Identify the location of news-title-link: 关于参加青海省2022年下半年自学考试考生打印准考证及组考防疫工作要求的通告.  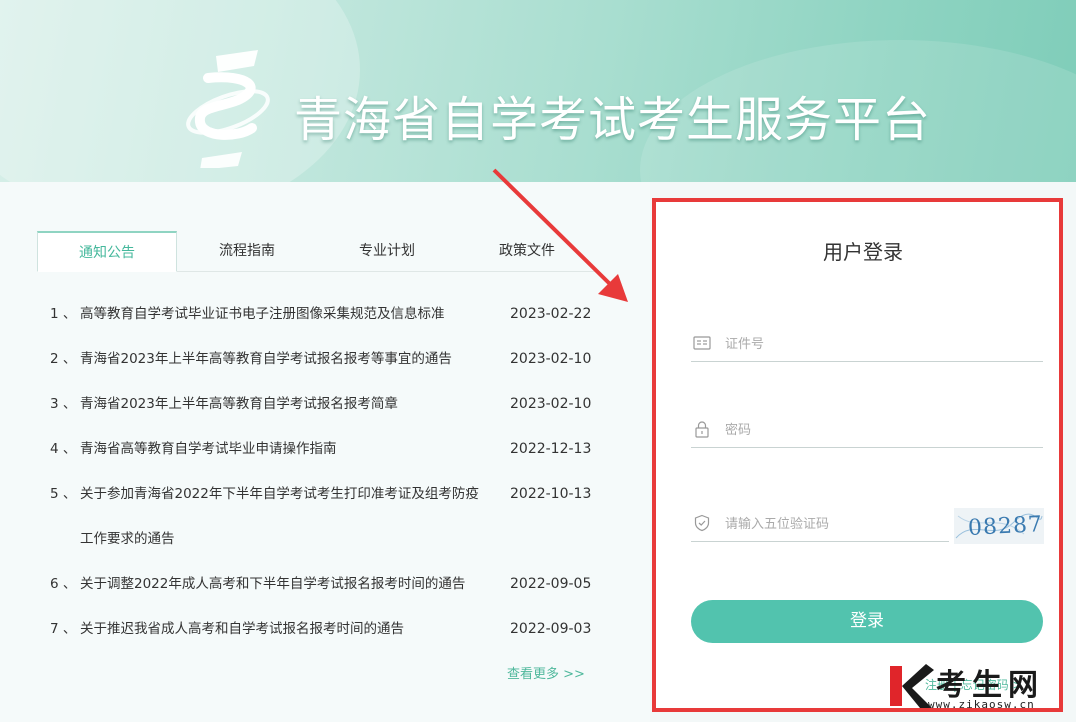
(280, 517).